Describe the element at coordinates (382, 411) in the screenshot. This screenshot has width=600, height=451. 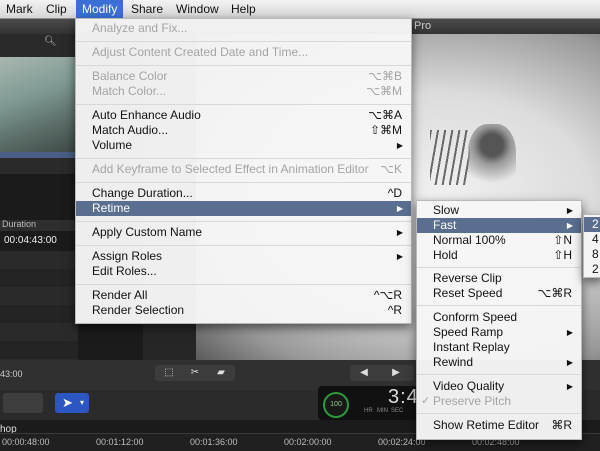
I see `timecode-min-label: MIN` at that location.